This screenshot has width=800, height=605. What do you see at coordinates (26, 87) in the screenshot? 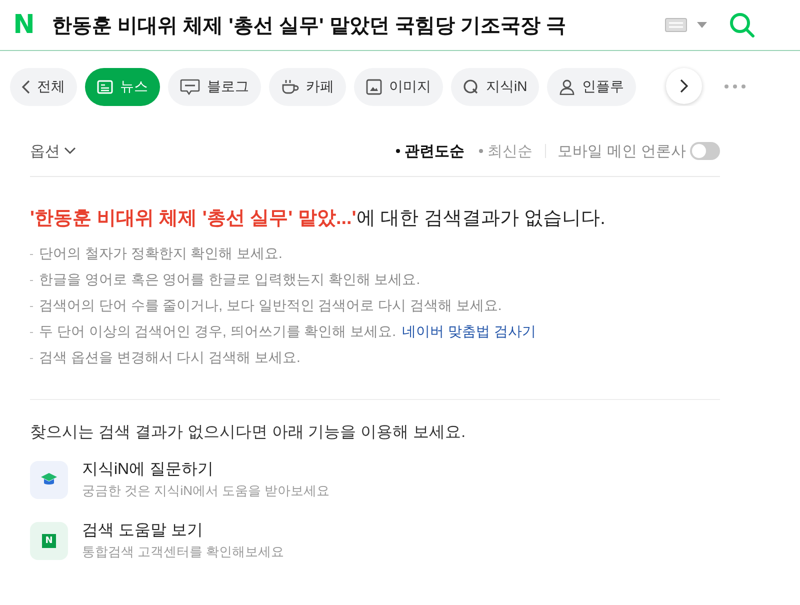
I see `chevron-left-icon` at bounding box center [26, 87].